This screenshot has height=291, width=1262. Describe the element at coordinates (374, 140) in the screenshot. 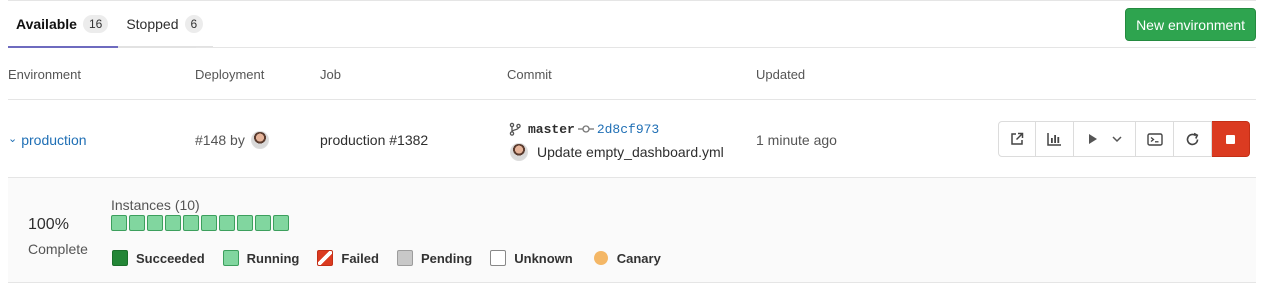

I see `job-link: production #1382` at that location.